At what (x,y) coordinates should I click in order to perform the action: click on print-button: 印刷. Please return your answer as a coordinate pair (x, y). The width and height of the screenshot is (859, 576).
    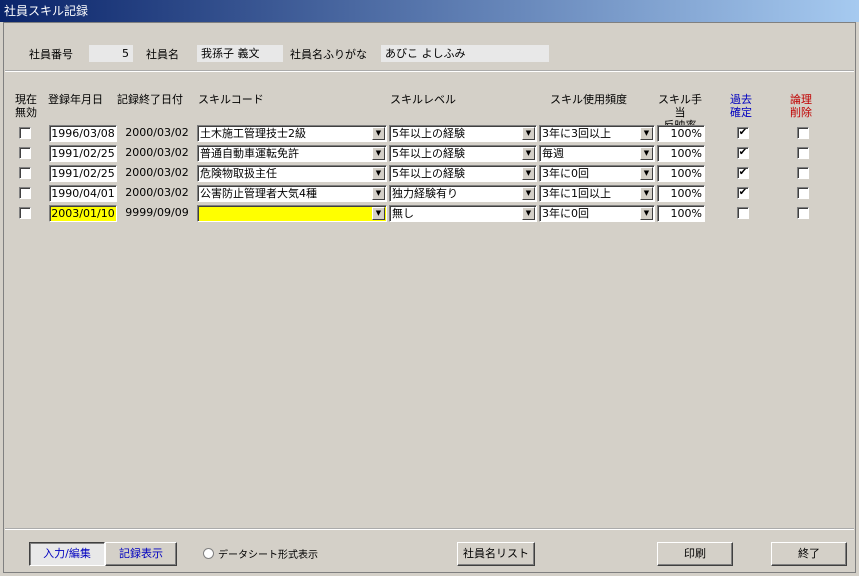
    Looking at the image, I should click on (695, 554).